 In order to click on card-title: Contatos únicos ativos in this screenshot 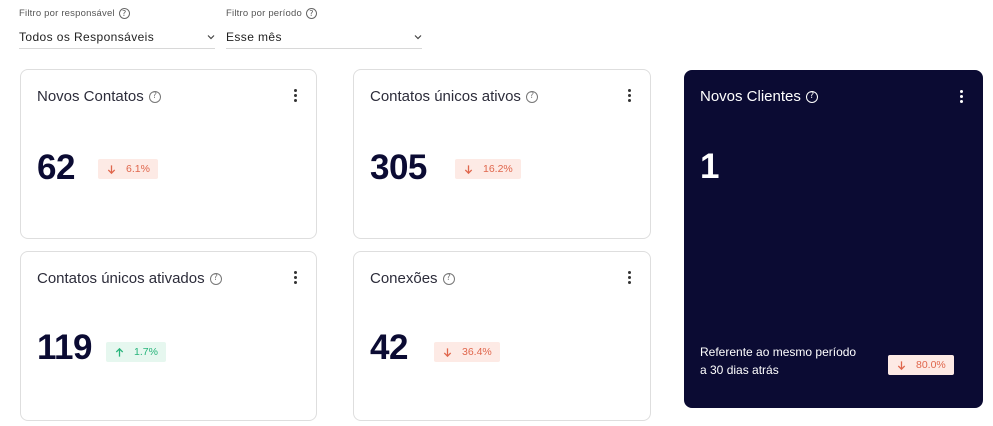, I will do `click(445, 96)`.